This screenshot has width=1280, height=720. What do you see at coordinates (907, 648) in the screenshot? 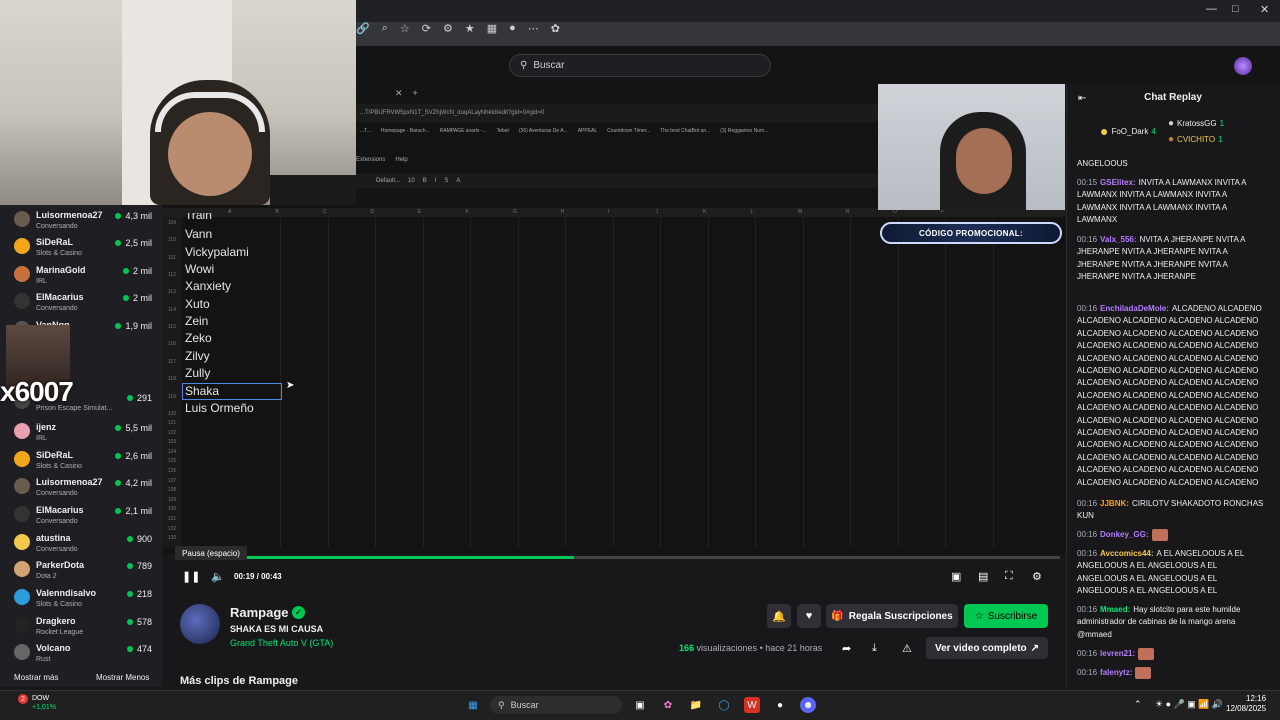
I see `report-icon: ⚠` at bounding box center [907, 648].